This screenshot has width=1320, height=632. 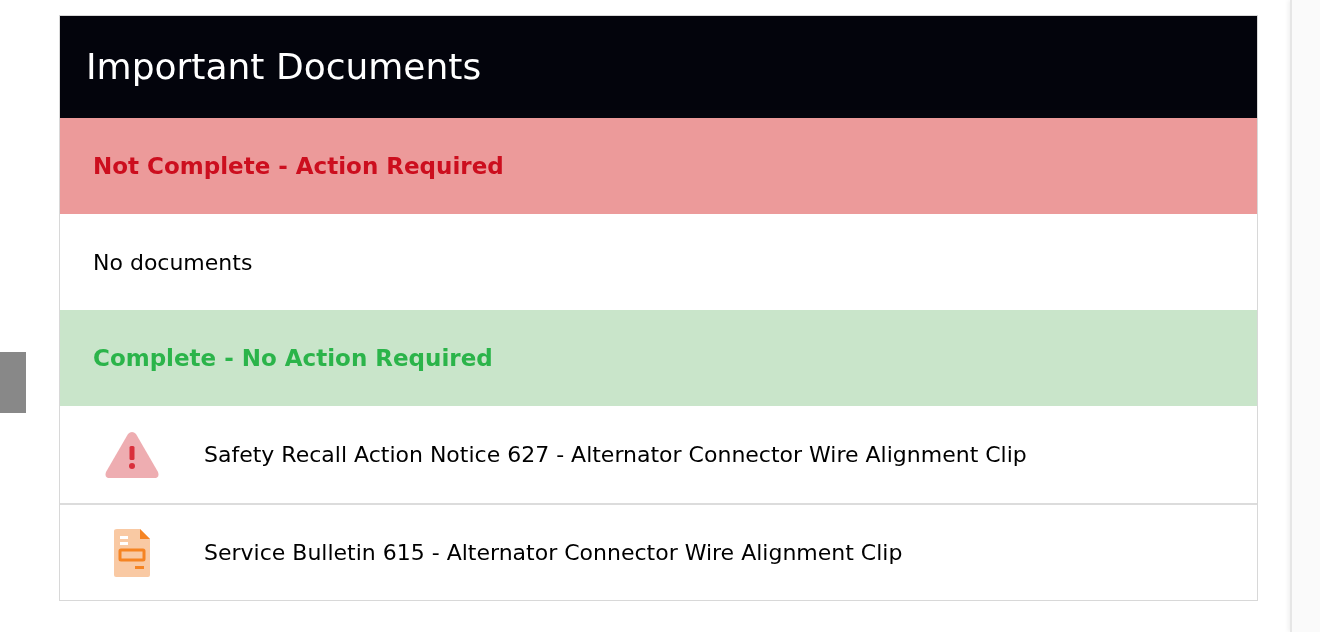 I want to click on document-icon, so click(x=132, y=552).